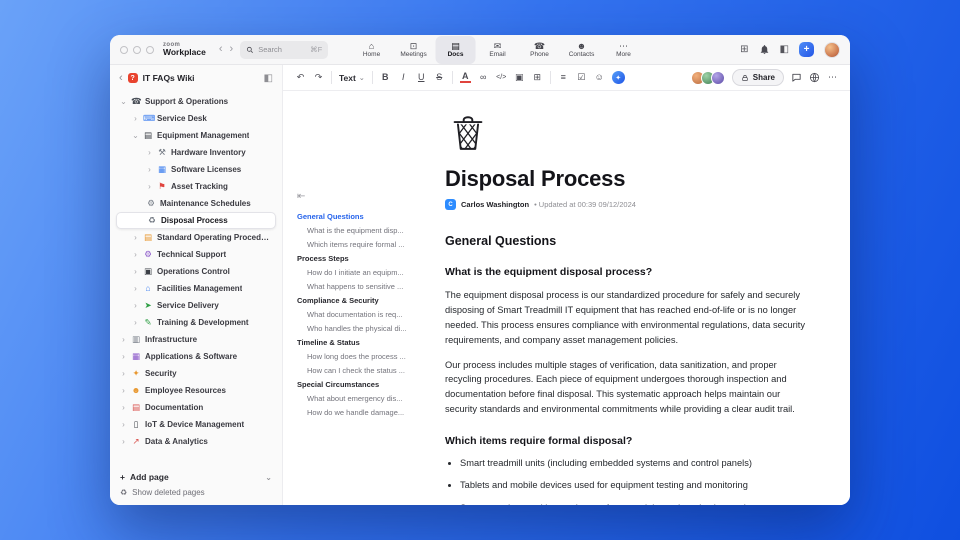 The height and width of the screenshot is (540, 960). I want to click on sidebar-item: › ▦ Applications & Software, so click(196, 356).